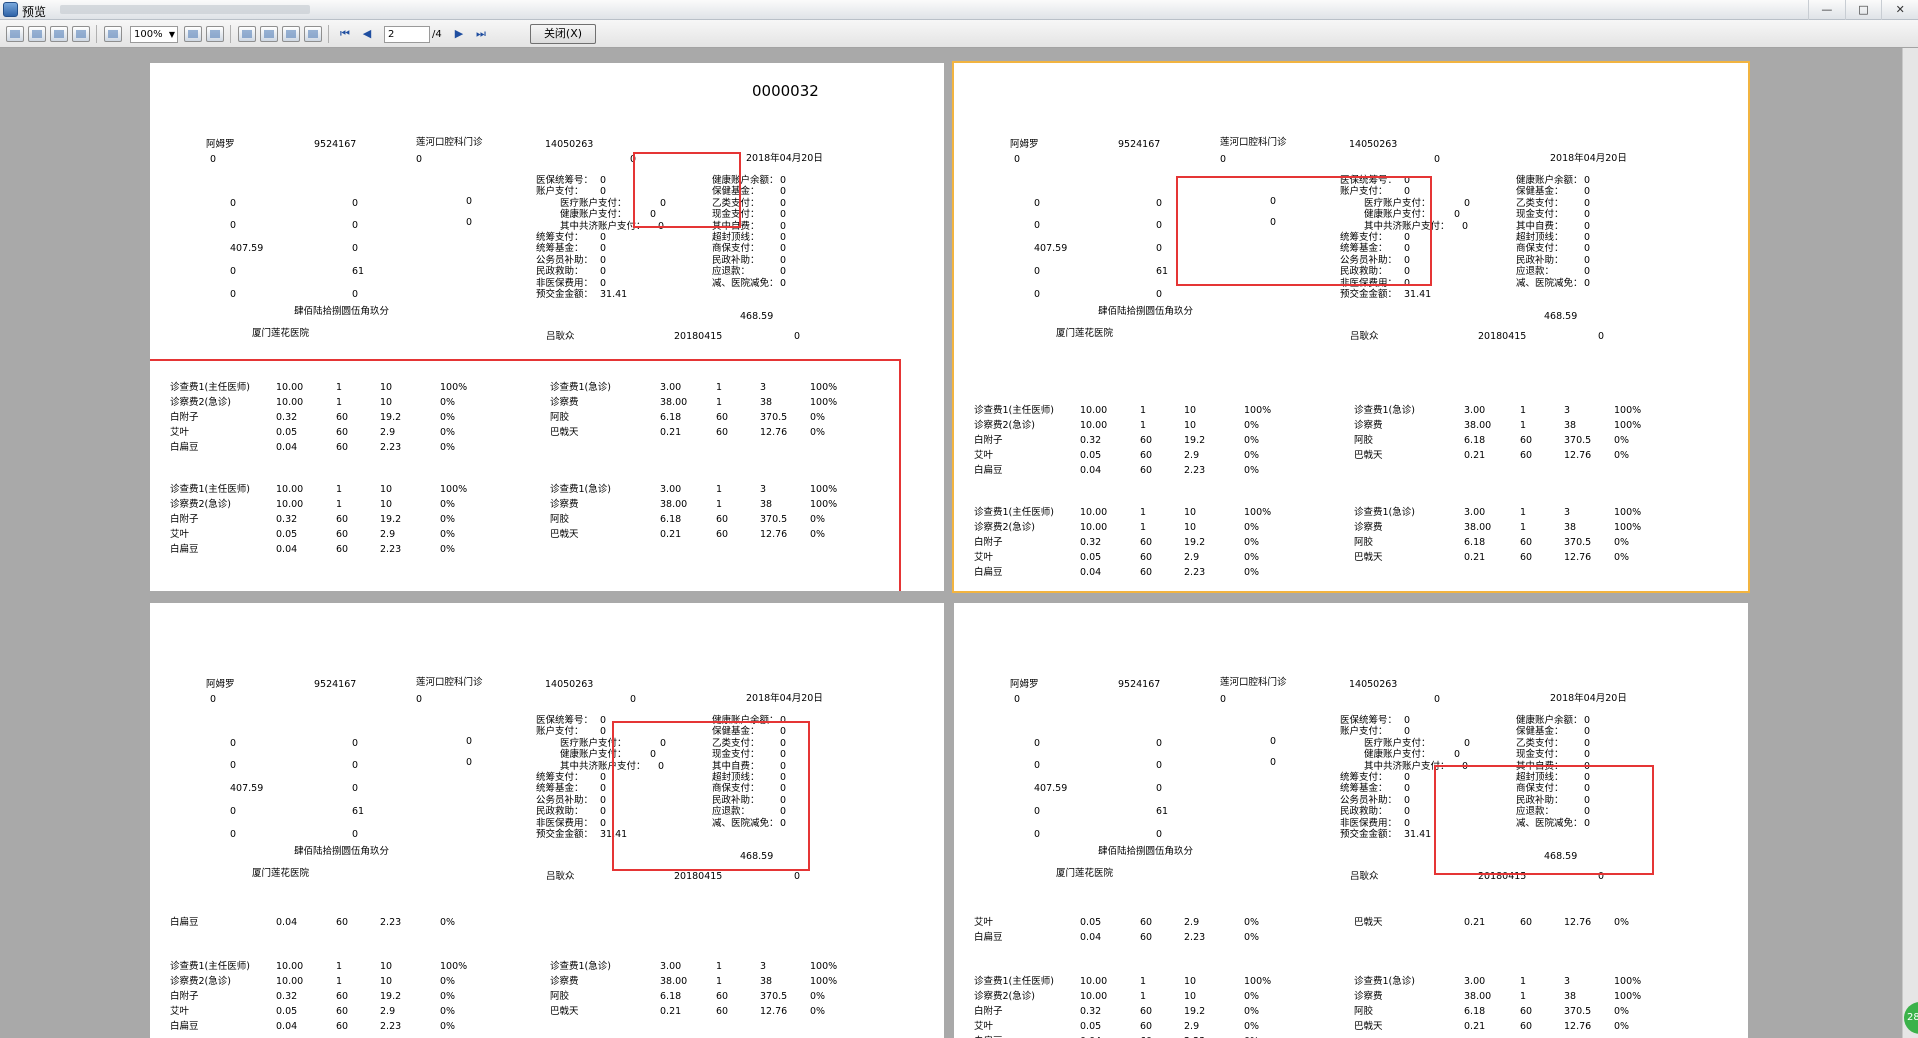 Image resolution: width=1918 pixels, height=1038 pixels. I want to click on line-item-cell: 370.5, so click(1578, 440).